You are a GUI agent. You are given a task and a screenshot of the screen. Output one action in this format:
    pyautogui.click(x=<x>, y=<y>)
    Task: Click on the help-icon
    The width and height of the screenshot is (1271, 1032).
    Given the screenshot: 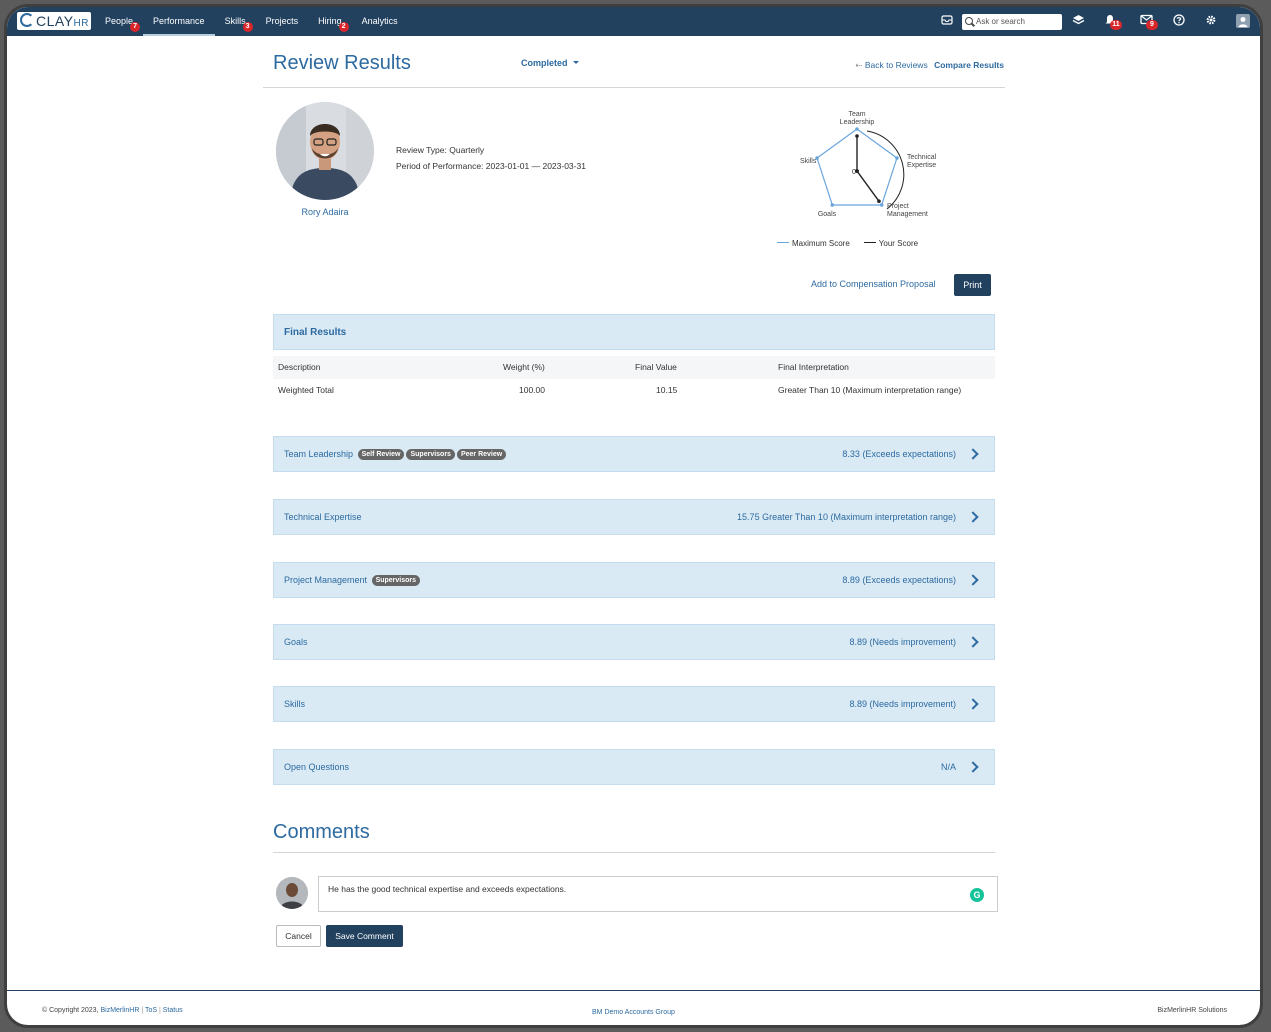 What is the action you would take?
    pyautogui.click(x=1179, y=22)
    